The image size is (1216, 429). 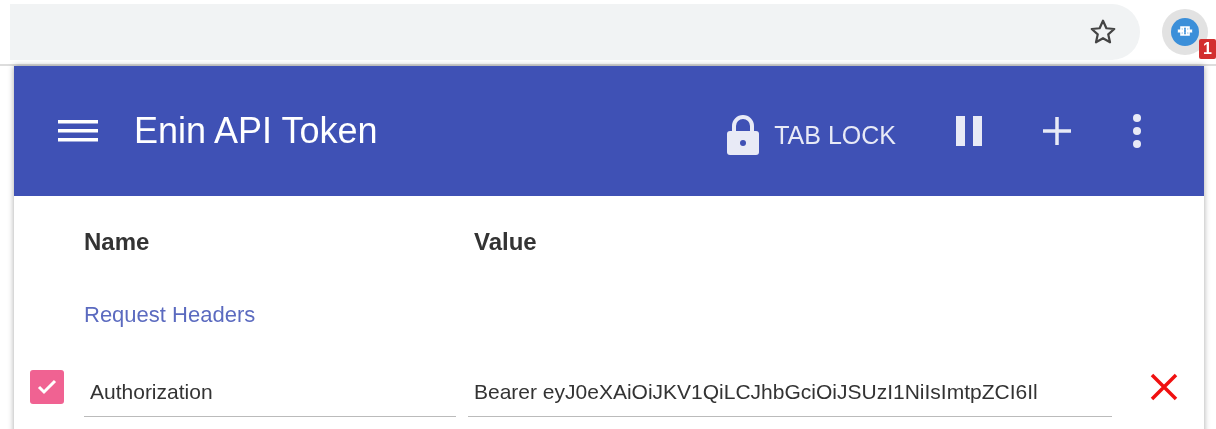 I want to click on app-title: Enin API Token, so click(x=256, y=131).